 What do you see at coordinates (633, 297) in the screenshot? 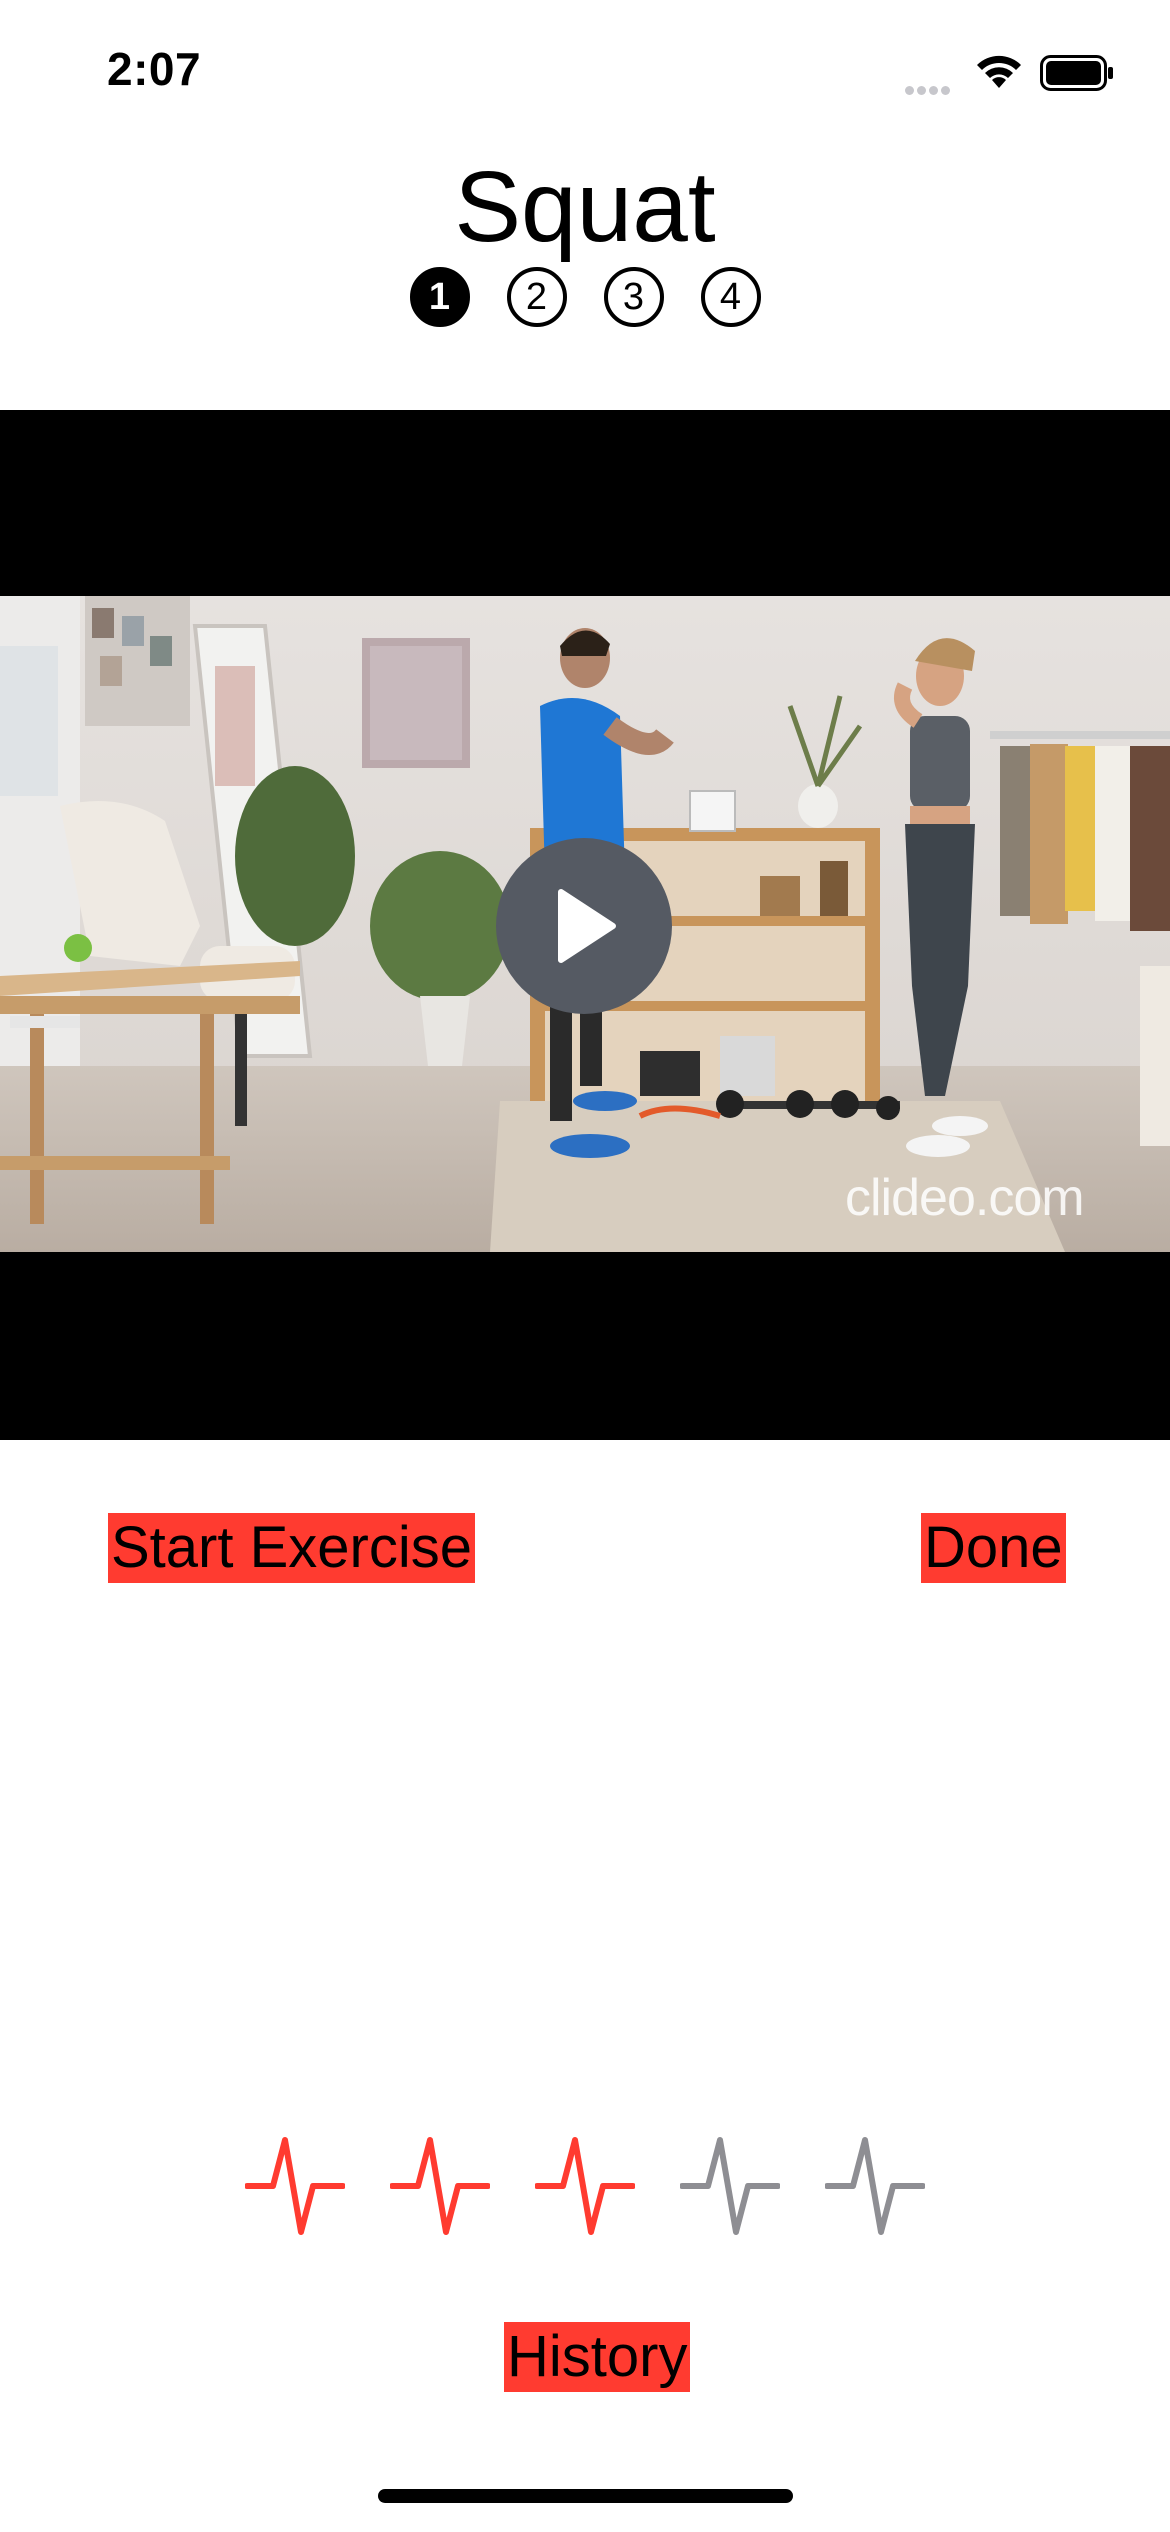
I see `step-3-indicator: 3` at bounding box center [633, 297].